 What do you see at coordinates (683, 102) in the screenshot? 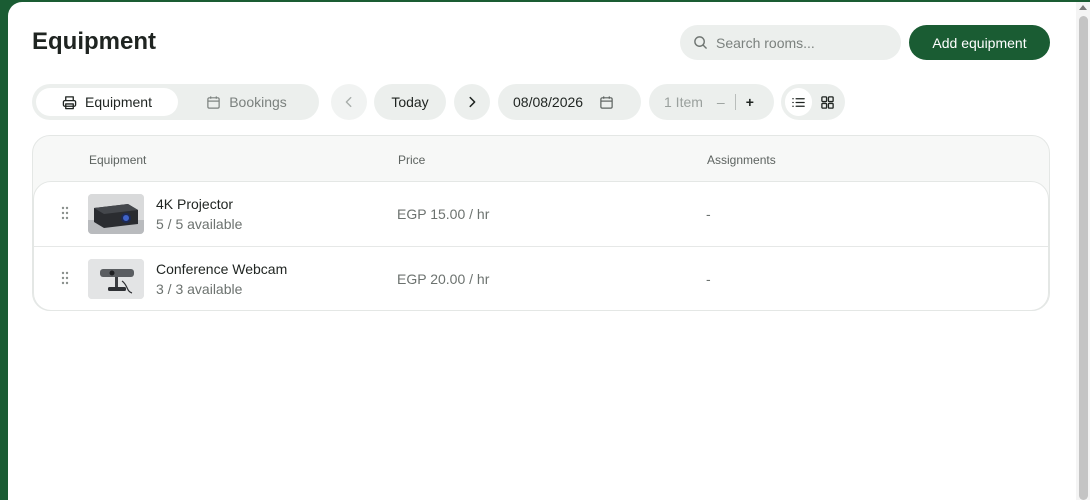
I see `stepper-label: 1 Item` at bounding box center [683, 102].